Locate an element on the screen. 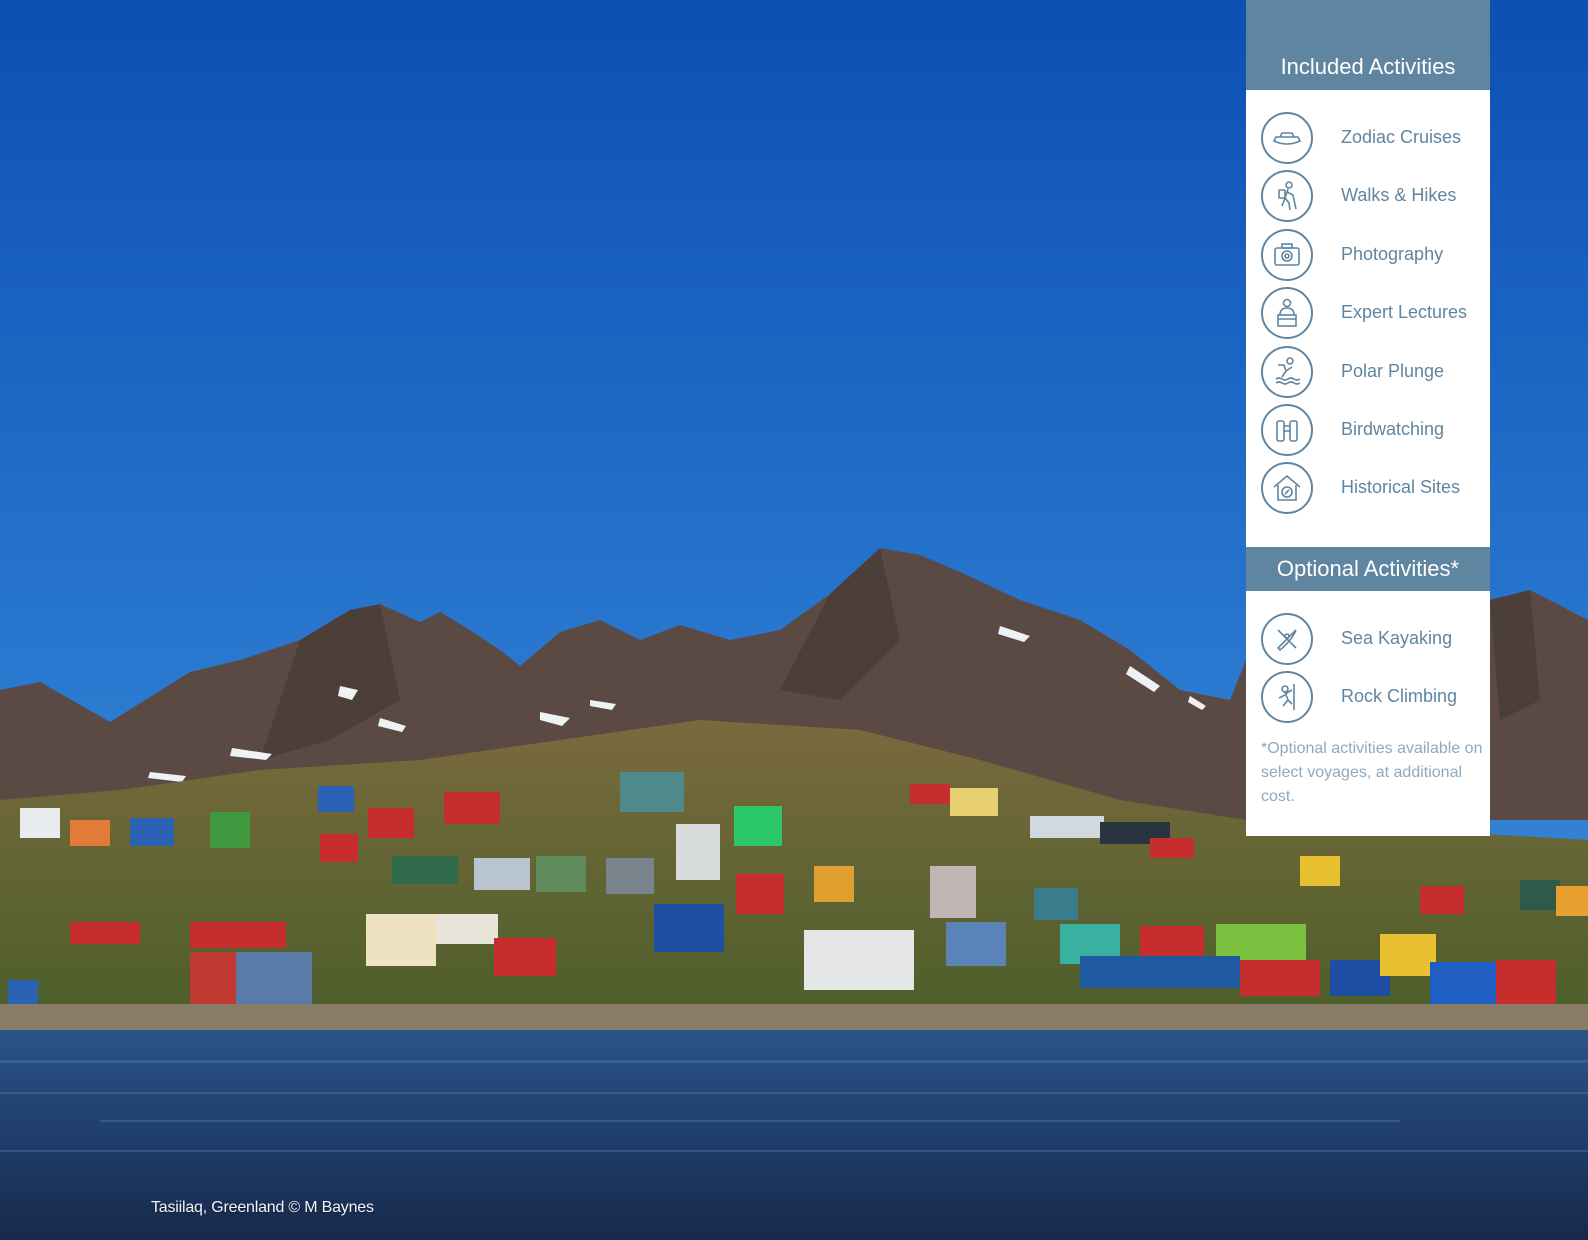 The image size is (1588, 1240). list-item-walks-hikes: Walks & Hikes is located at coordinates (1368, 197).